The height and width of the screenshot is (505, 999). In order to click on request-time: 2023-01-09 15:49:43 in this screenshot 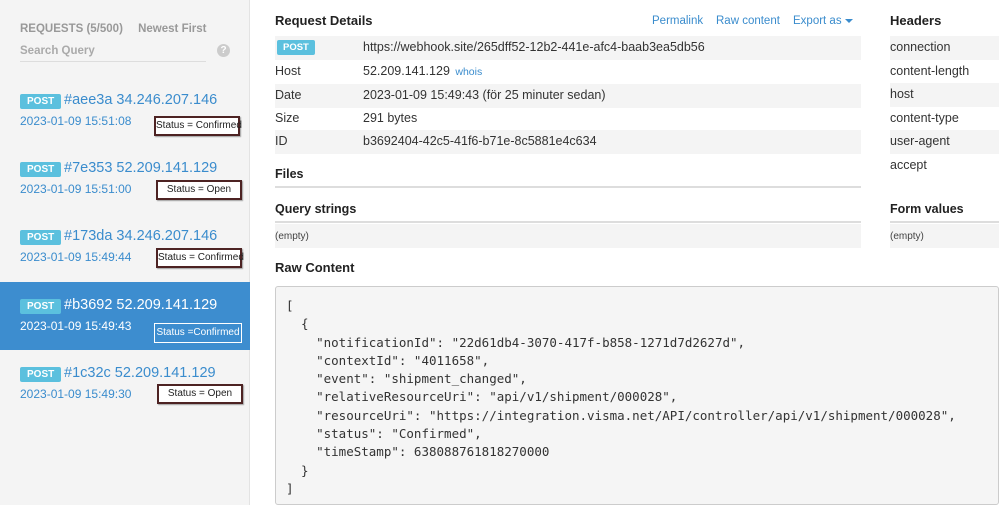, I will do `click(76, 326)`.